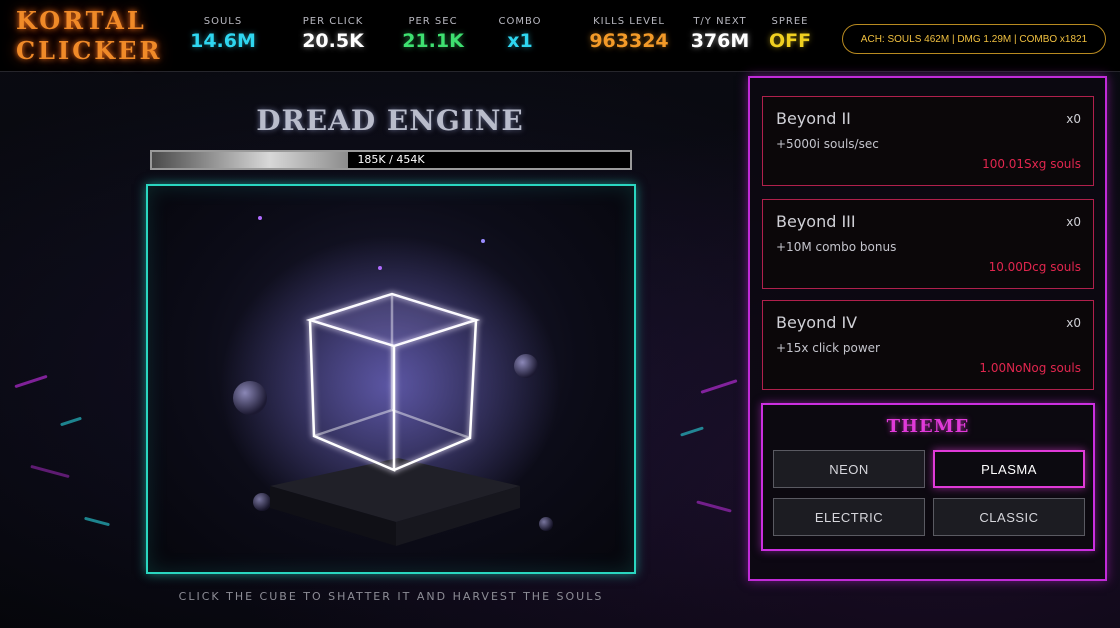  I want to click on theme-button-neon: NEON, so click(849, 469).